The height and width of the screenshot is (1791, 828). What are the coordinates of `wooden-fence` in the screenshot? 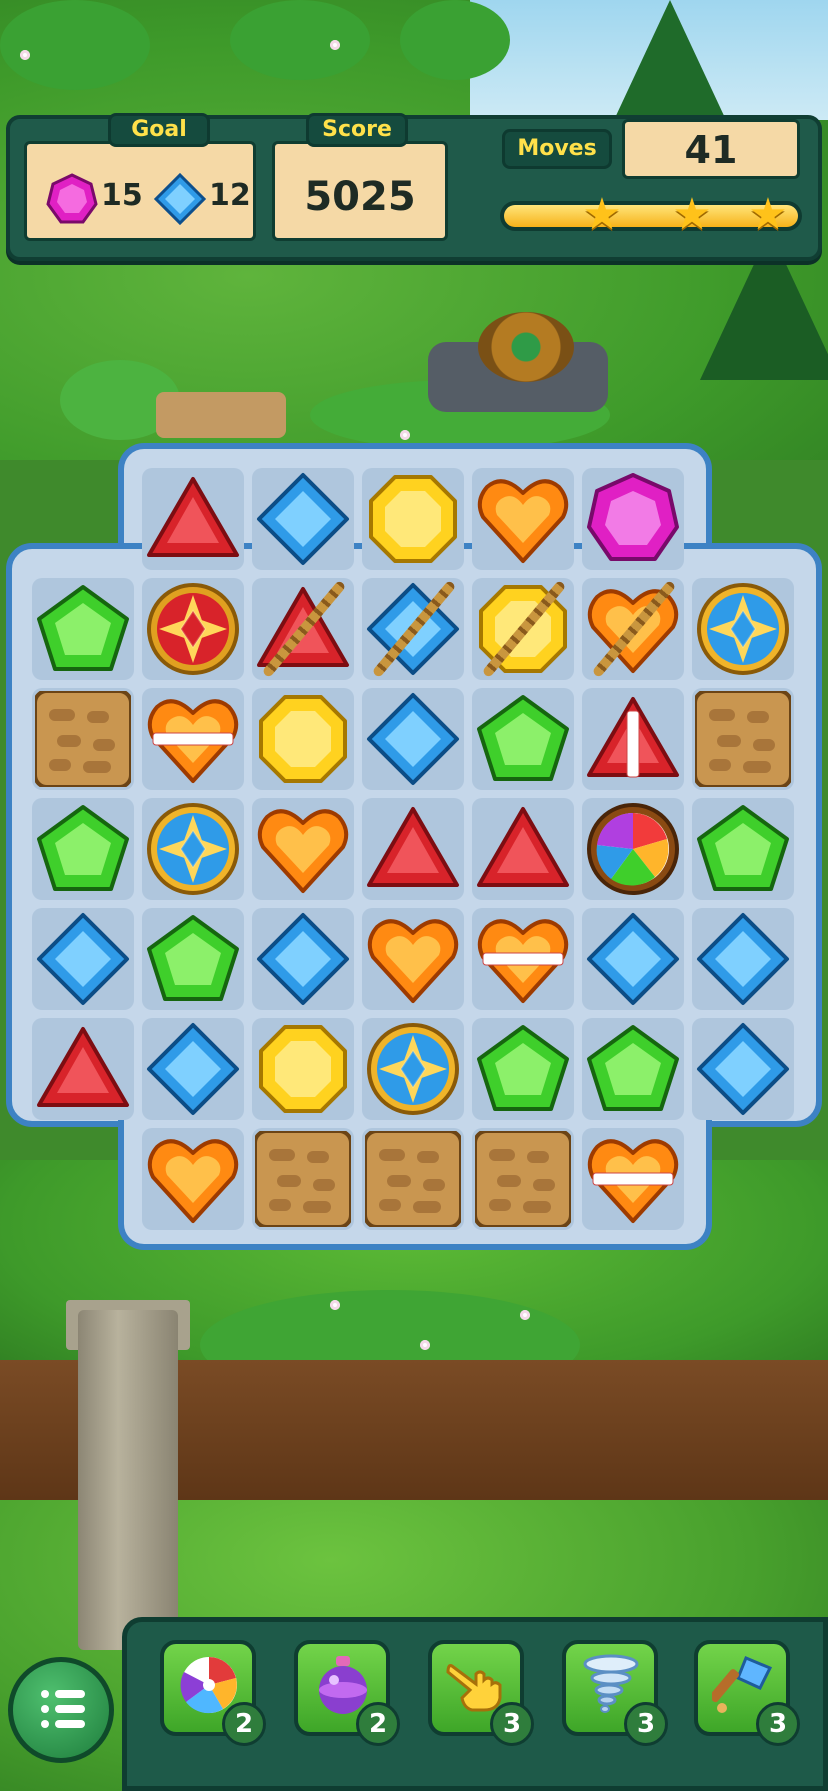 It's located at (221, 415).